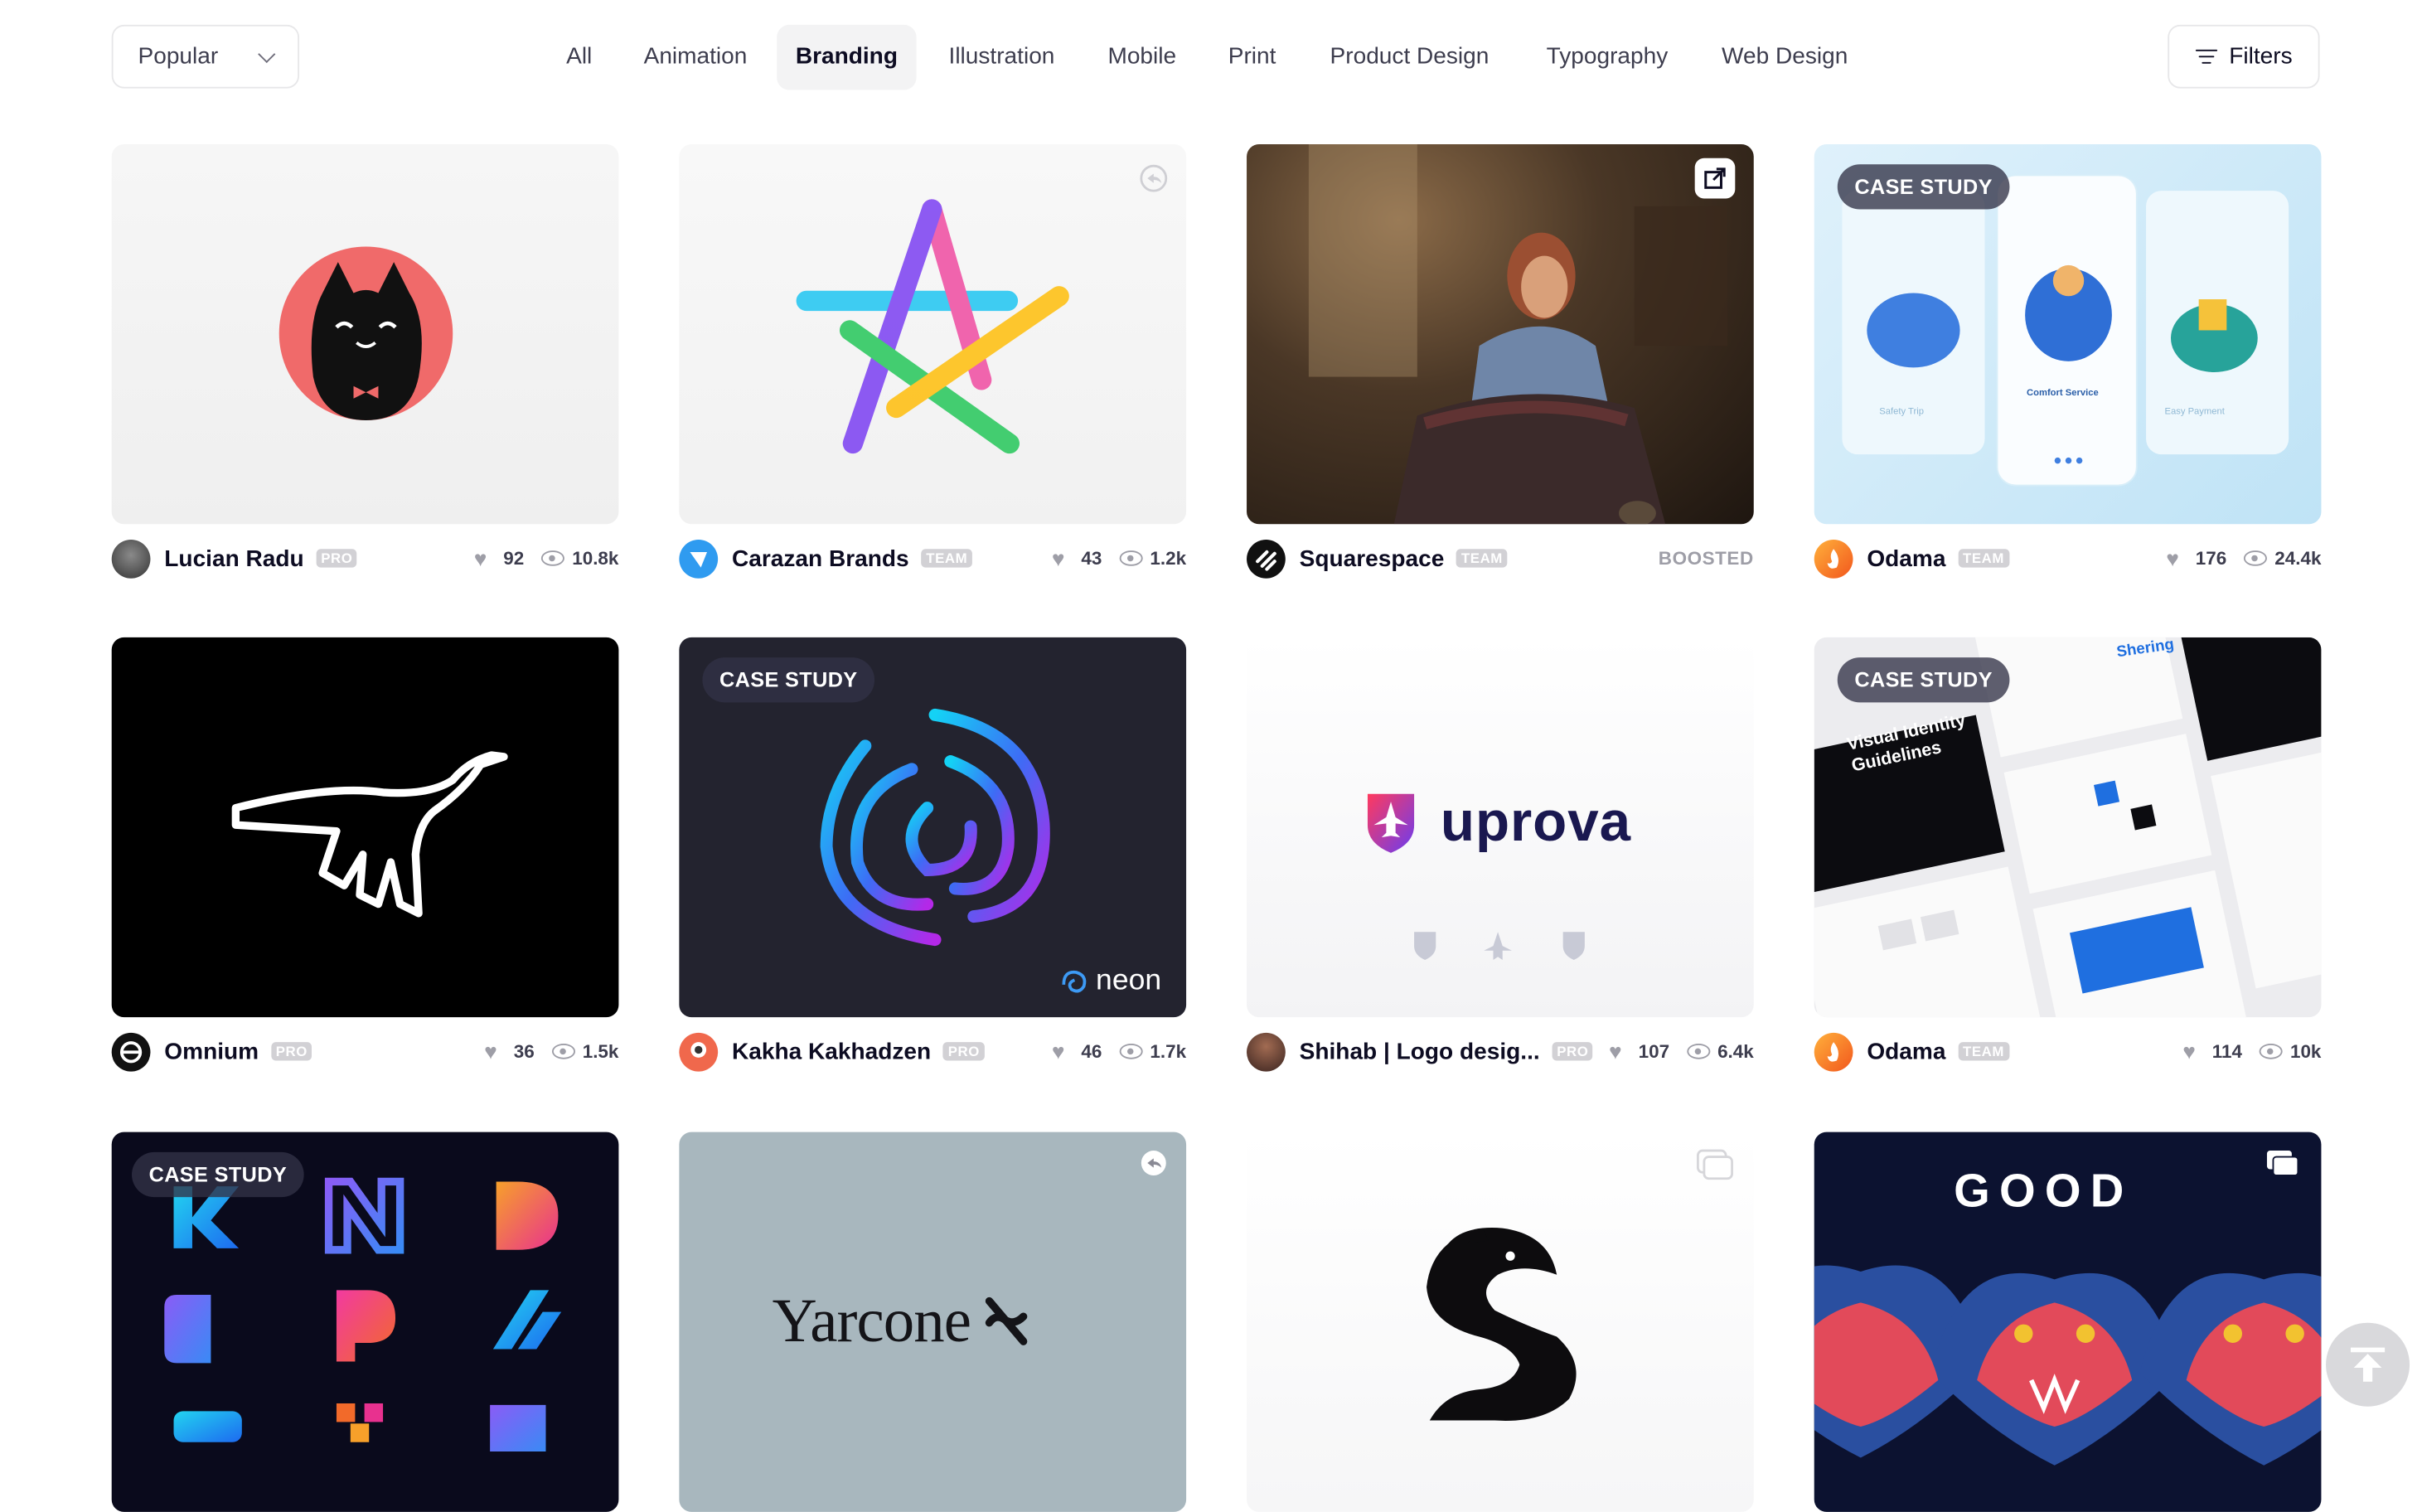  What do you see at coordinates (1706, 558) in the screenshot?
I see `boosted-label: BOOSTED` at bounding box center [1706, 558].